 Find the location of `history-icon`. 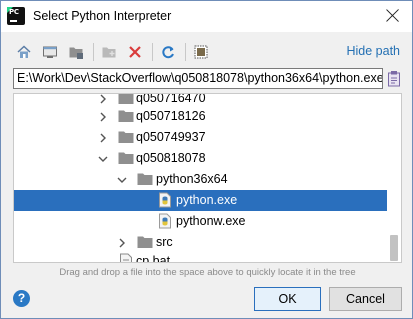

history-icon is located at coordinates (394, 79).